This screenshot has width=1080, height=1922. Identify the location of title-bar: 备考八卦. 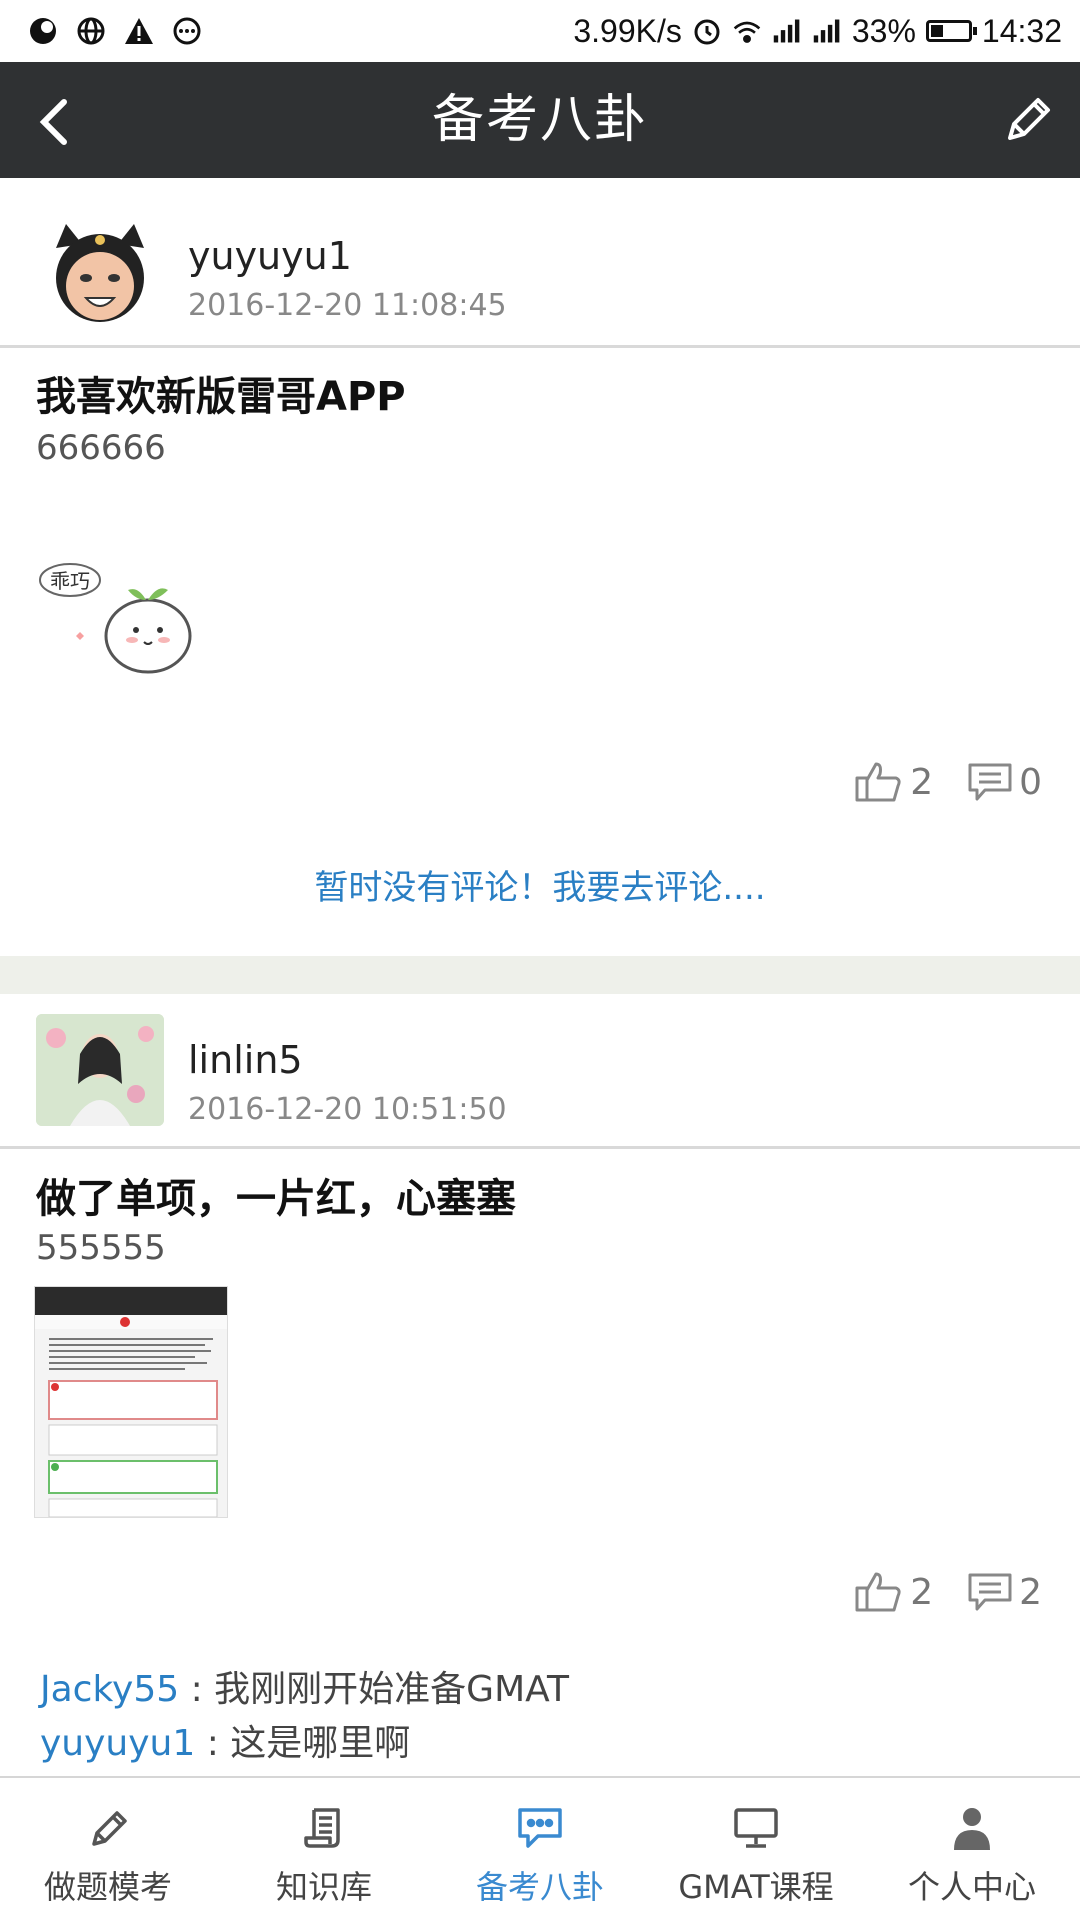
(540, 120).